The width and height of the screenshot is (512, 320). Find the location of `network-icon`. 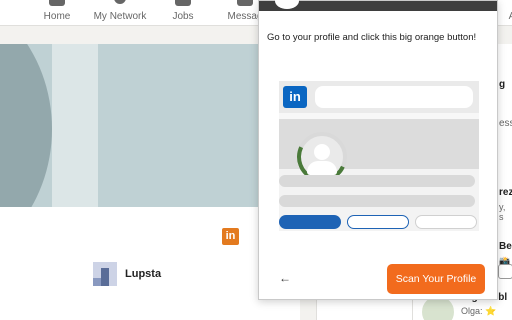

network-icon is located at coordinates (120, 2).